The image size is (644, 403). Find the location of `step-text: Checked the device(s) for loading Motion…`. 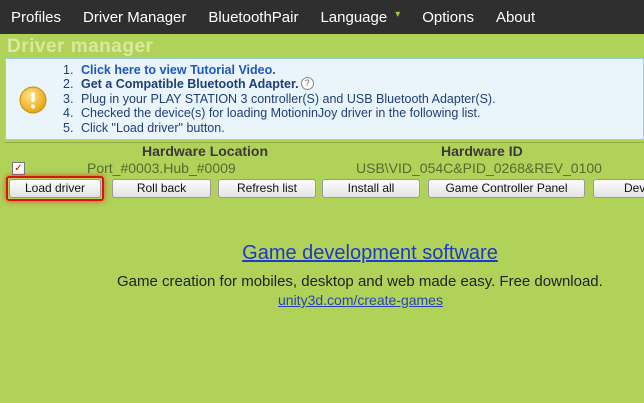

step-text: Checked the device(s) for loading Motion… is located at coordinates (281, 113).